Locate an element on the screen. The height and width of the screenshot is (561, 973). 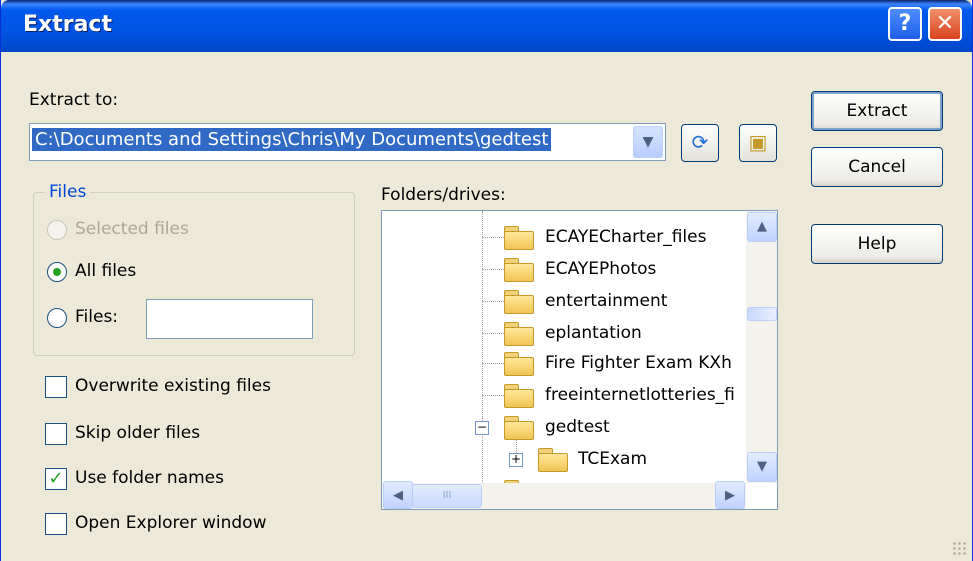
files-mask-input is located at coordinates (229, 319).